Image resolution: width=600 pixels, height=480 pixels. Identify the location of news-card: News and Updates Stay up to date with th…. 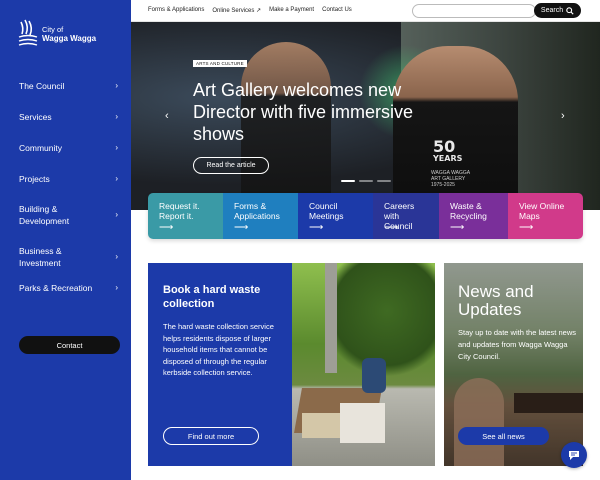
(513, 364).